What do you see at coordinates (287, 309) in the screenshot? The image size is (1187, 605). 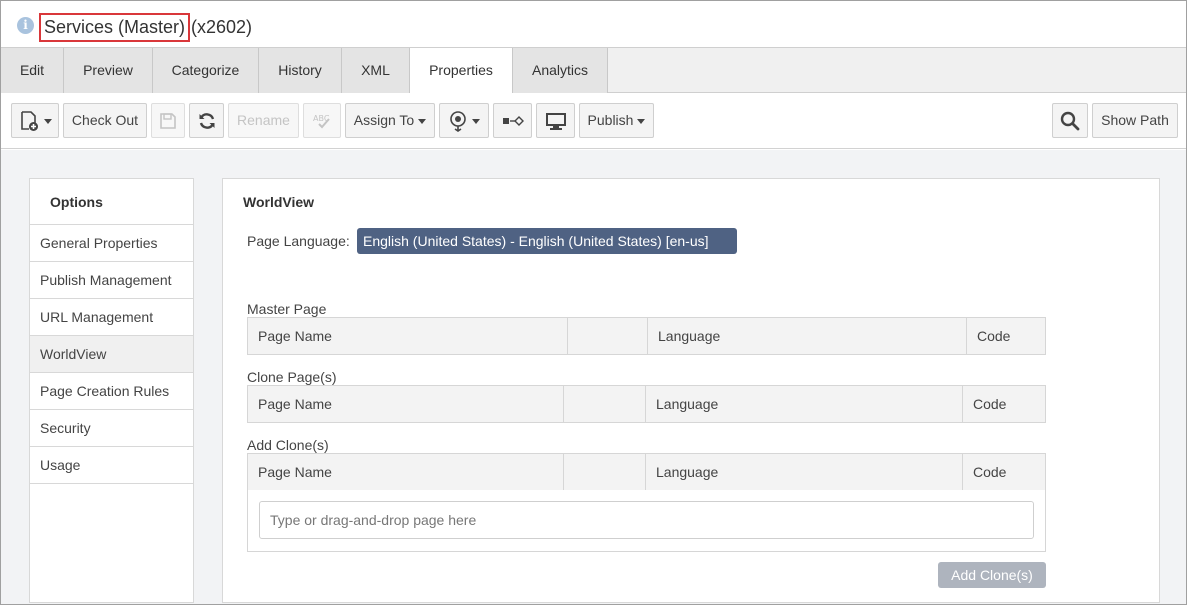 I see `master-page-label: Master Page` at bounding box center [287, 309].